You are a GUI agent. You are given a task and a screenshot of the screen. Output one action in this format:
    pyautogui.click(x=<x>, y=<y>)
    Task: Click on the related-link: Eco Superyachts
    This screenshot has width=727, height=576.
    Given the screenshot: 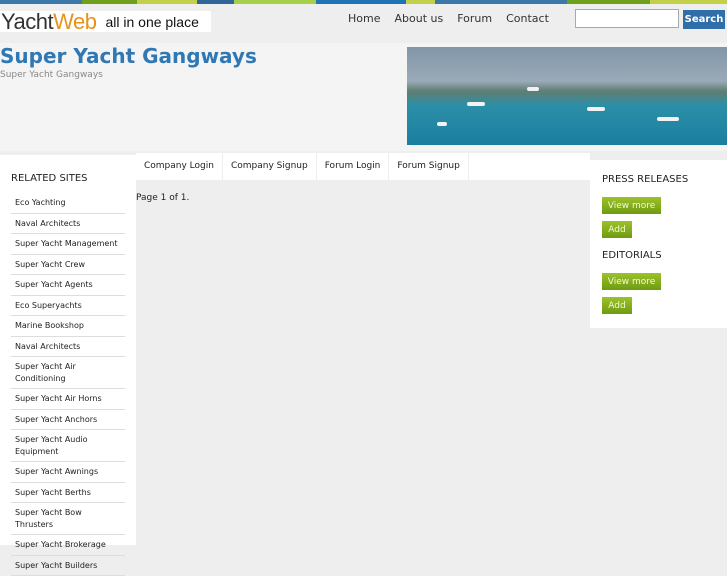 What is the action you would take?
    pyautogui.click(x=68, y=306)
    